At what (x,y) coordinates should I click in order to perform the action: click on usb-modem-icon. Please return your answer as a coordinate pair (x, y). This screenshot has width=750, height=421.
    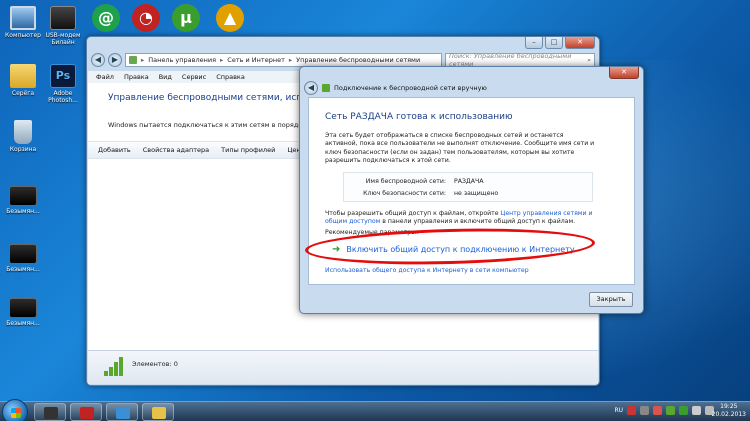
    Looking at the image, I should click on (51, 413).